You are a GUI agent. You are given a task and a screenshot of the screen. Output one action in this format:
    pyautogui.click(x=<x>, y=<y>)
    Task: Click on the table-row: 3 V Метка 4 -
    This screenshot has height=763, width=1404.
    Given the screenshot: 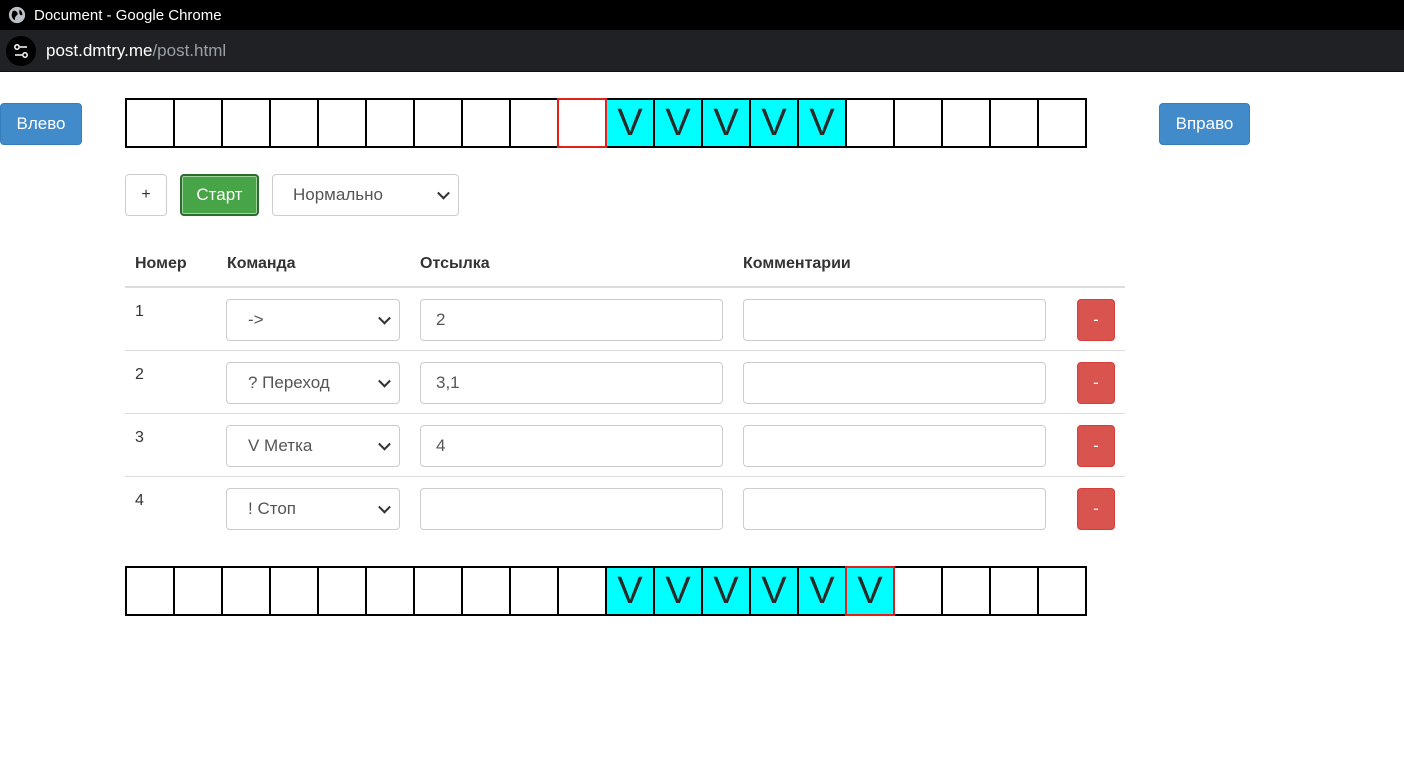 What is the action you would take?
    pyautogui.click(x=625, y=445)
    